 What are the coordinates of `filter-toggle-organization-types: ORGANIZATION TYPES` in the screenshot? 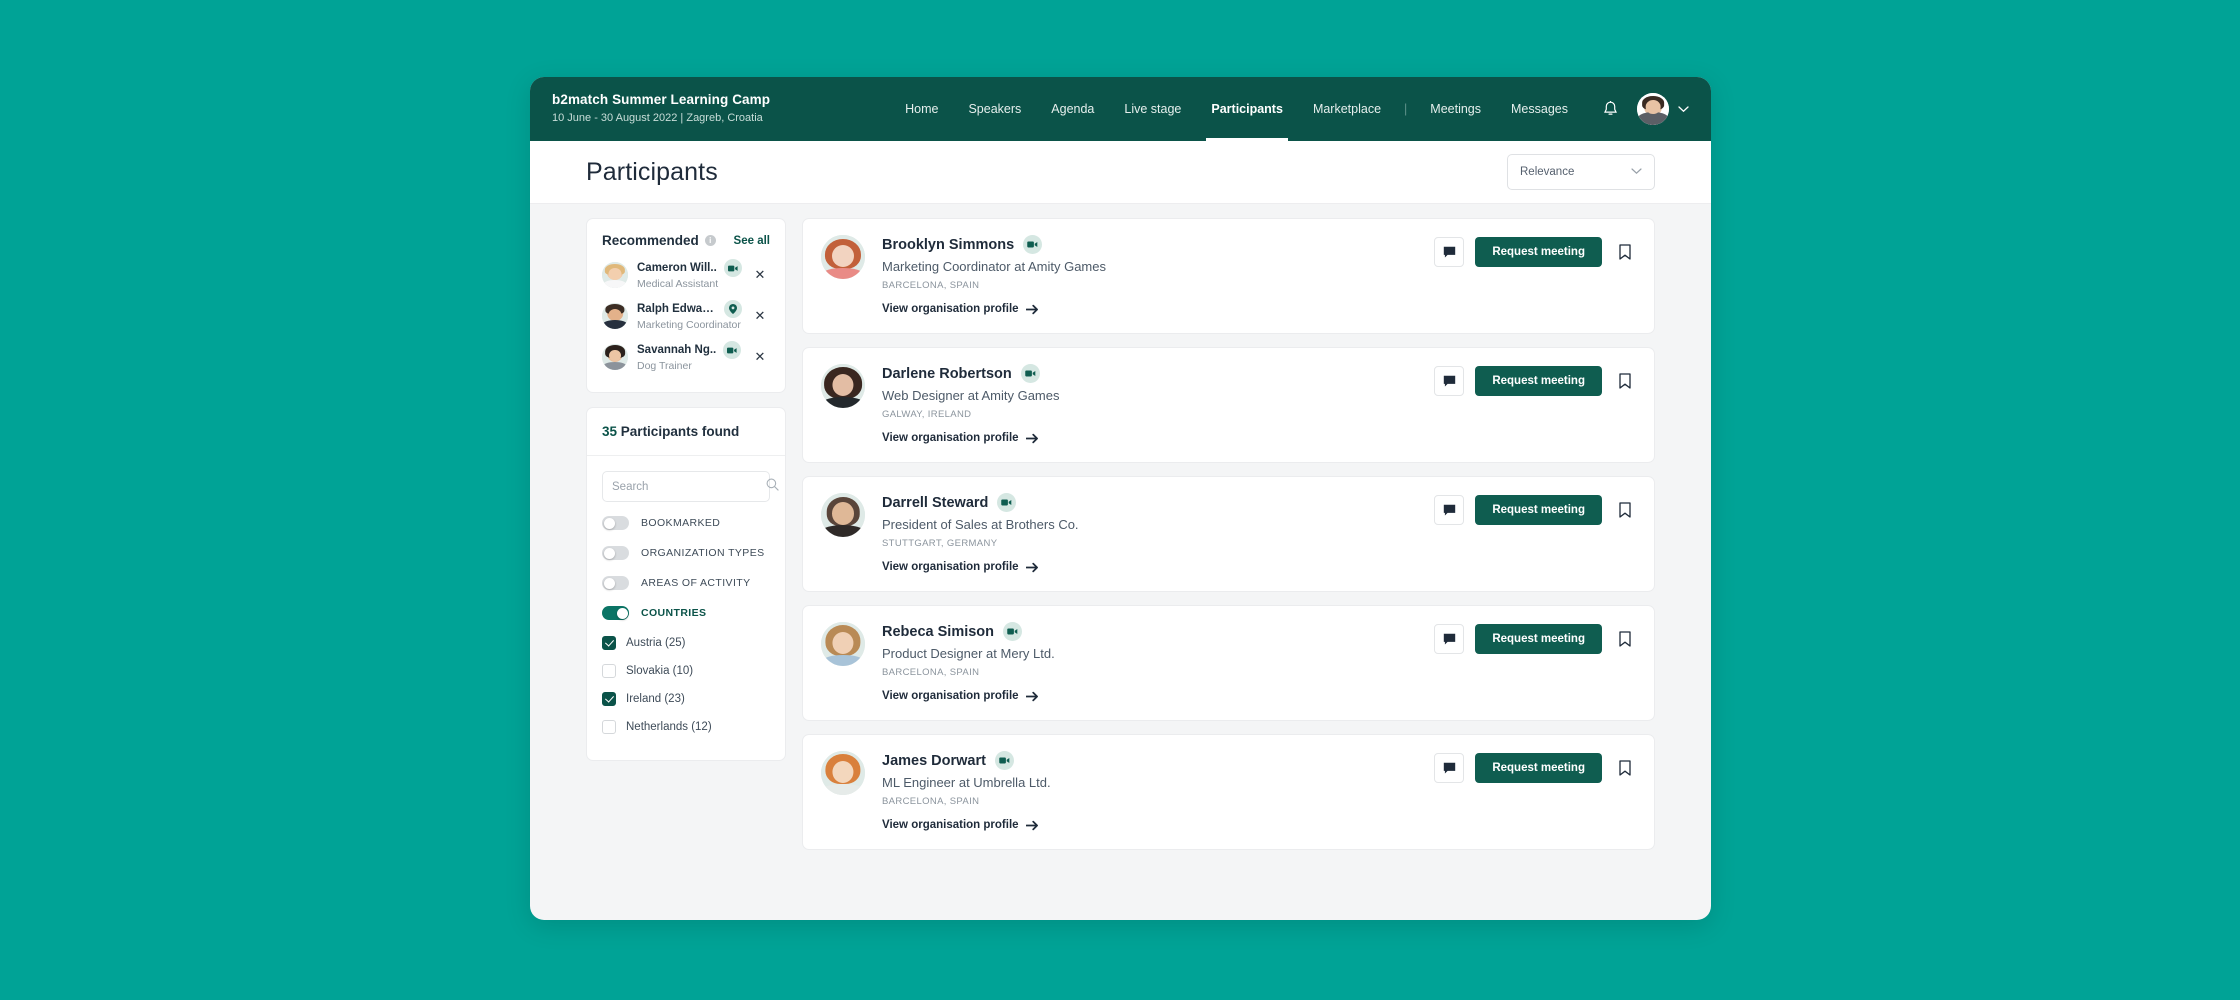 It's located at (686, 553).